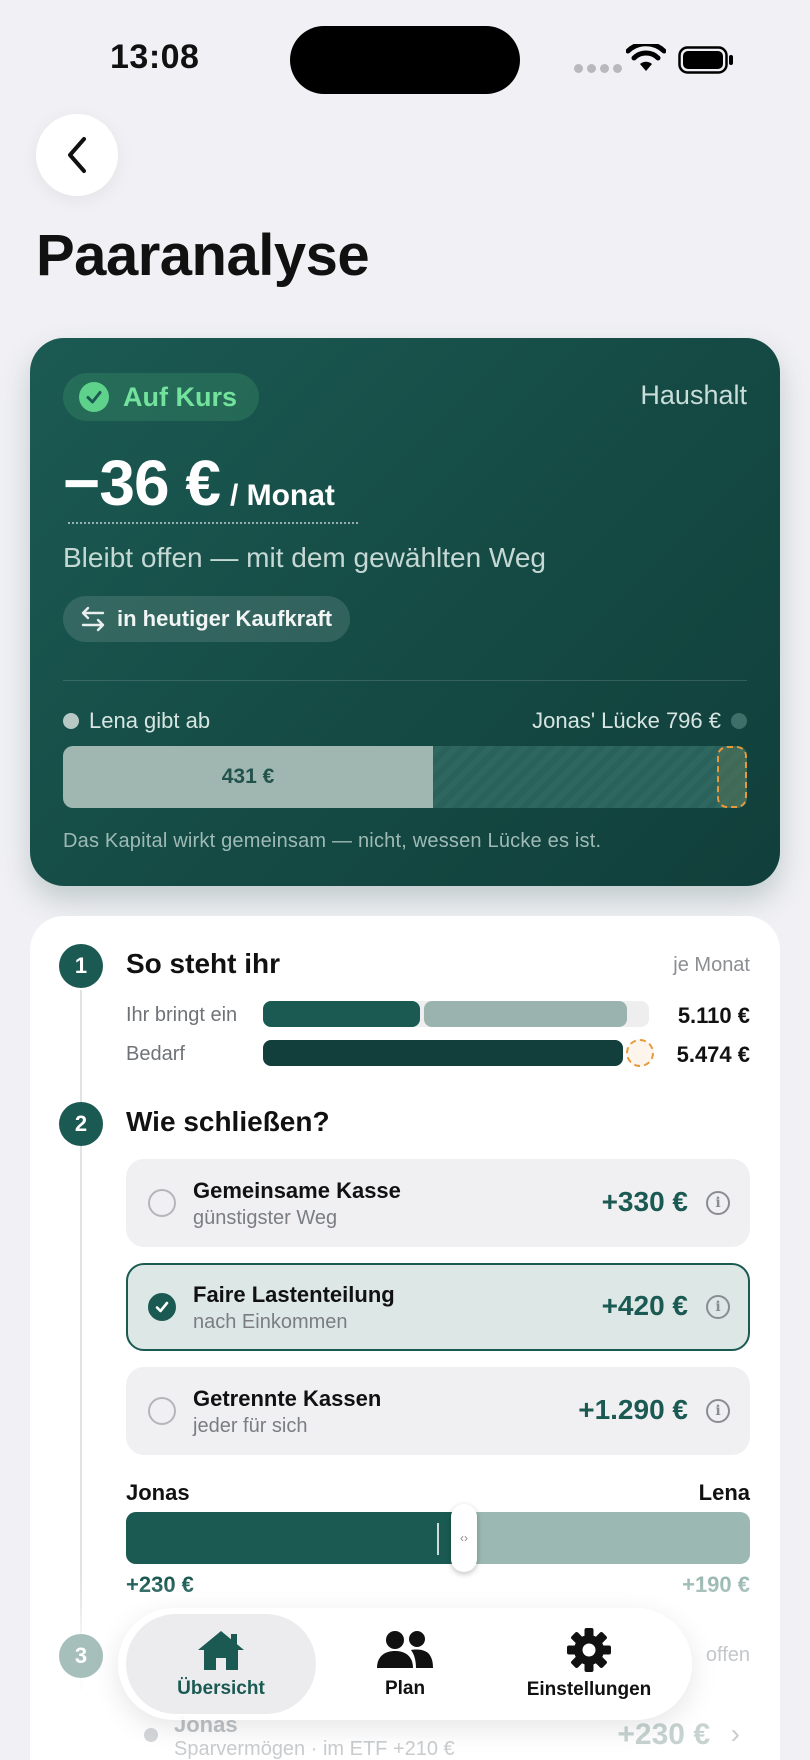 The image size is (810, 1760). What do you see at coordinates (644, 1305) in the screenshot?
I see `option-value: +420 €` at bounding box center [644, 1305].